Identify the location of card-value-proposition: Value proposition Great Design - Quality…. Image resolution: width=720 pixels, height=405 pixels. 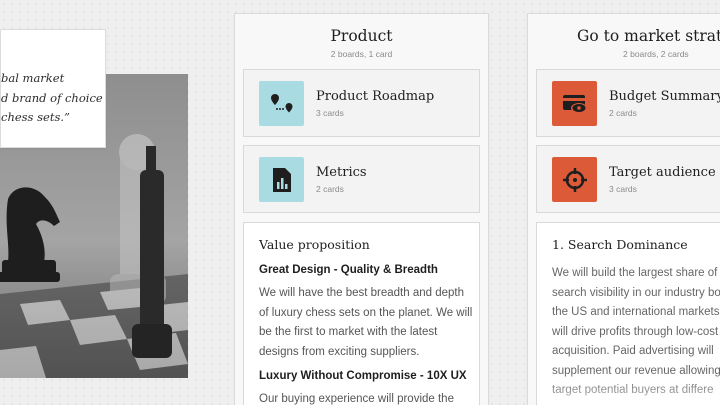
(361, 313).